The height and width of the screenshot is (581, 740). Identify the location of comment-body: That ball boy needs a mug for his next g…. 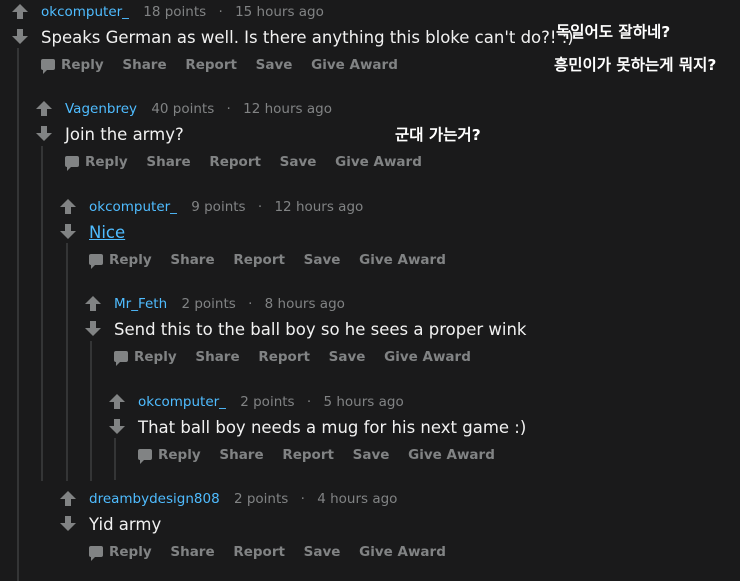
(332, 427).